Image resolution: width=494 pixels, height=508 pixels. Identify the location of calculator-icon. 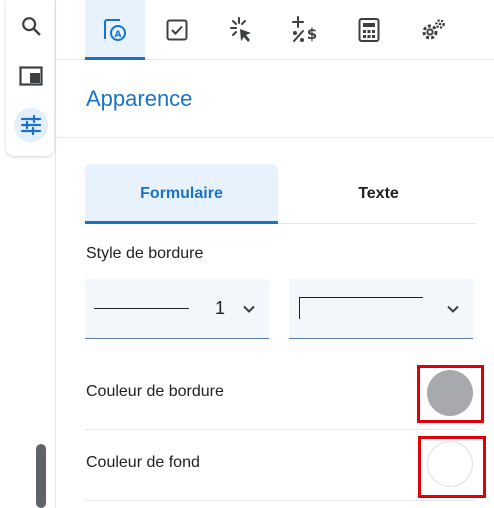
(369, 30).